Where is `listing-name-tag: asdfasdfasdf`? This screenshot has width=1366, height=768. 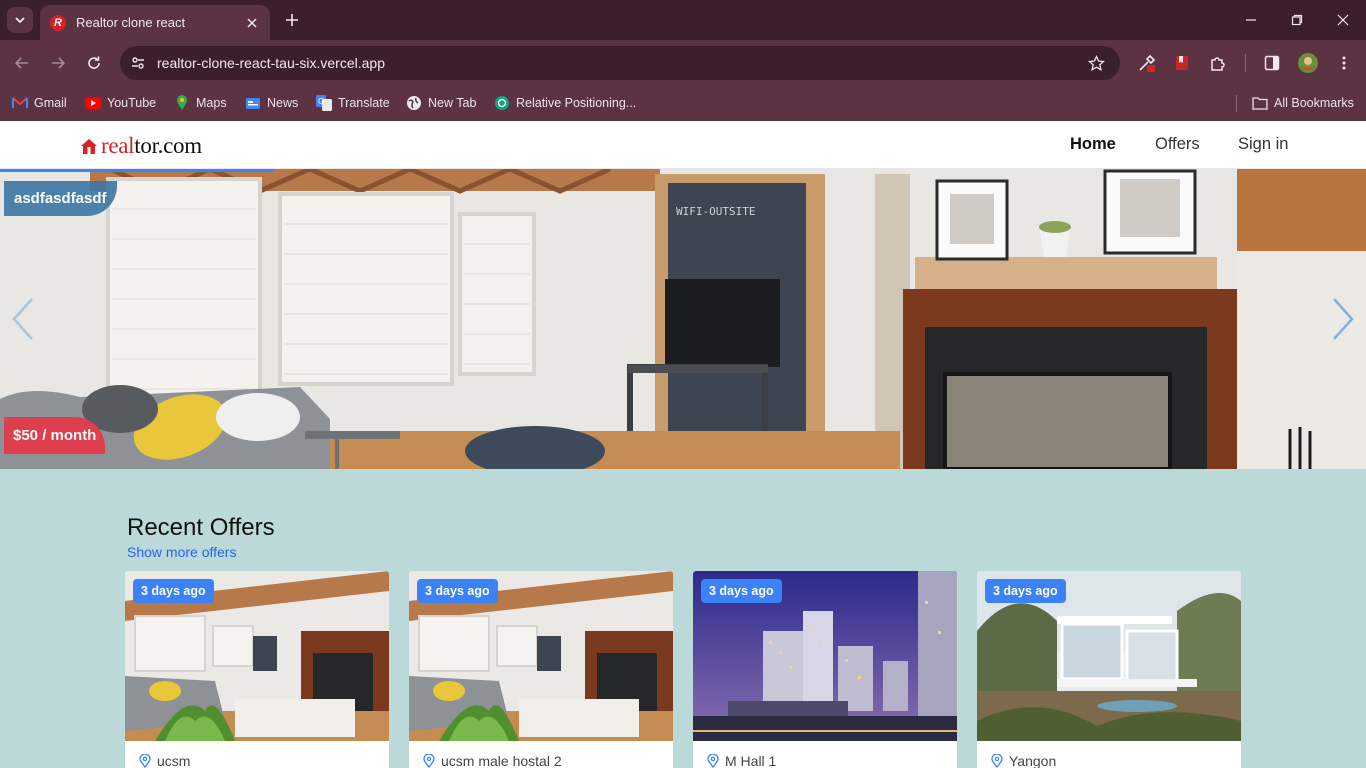 listing-name-tag: asdfasdfasdf is located at coordinates (60, 198).